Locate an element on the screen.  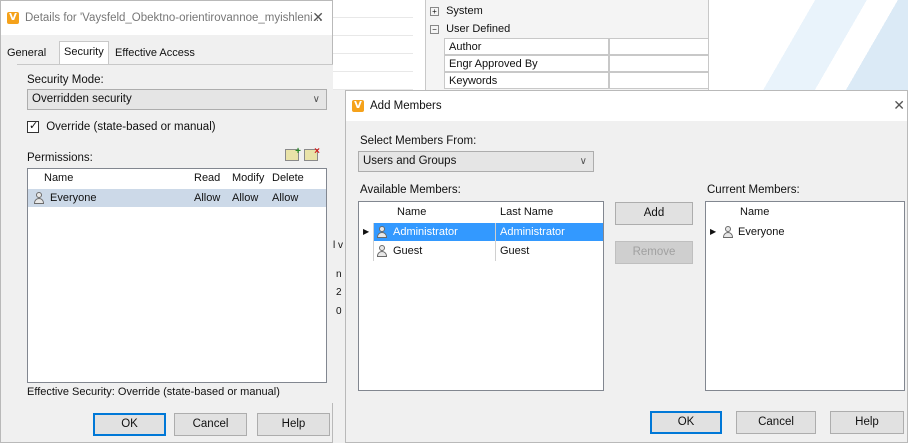
row-read: Allow is located at coordinates (207, 198).